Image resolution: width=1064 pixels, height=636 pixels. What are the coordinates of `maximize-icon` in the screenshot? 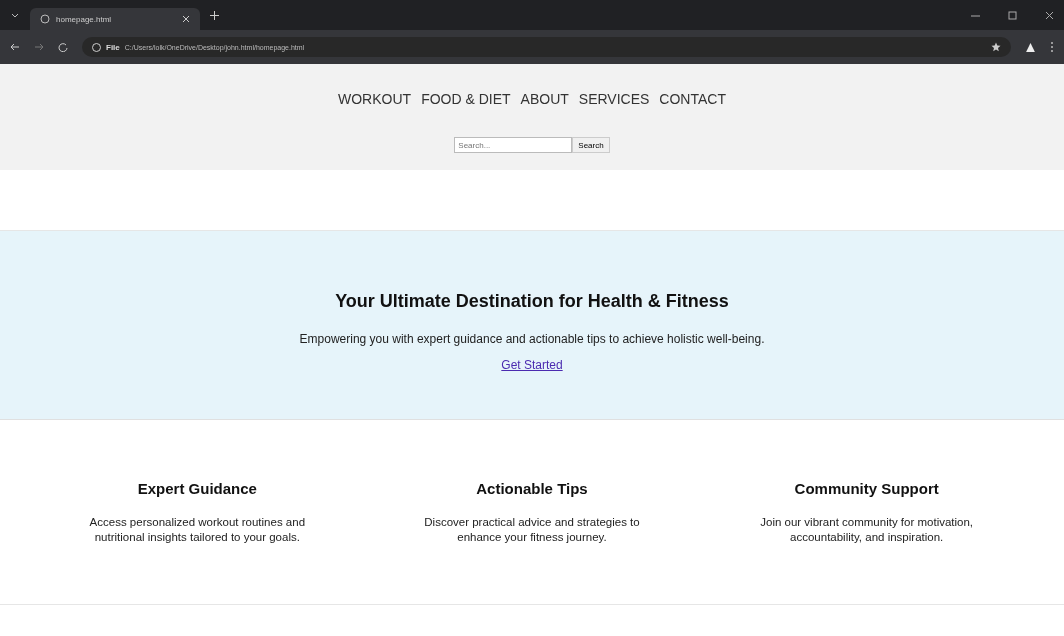 It's located at (1012, 15).